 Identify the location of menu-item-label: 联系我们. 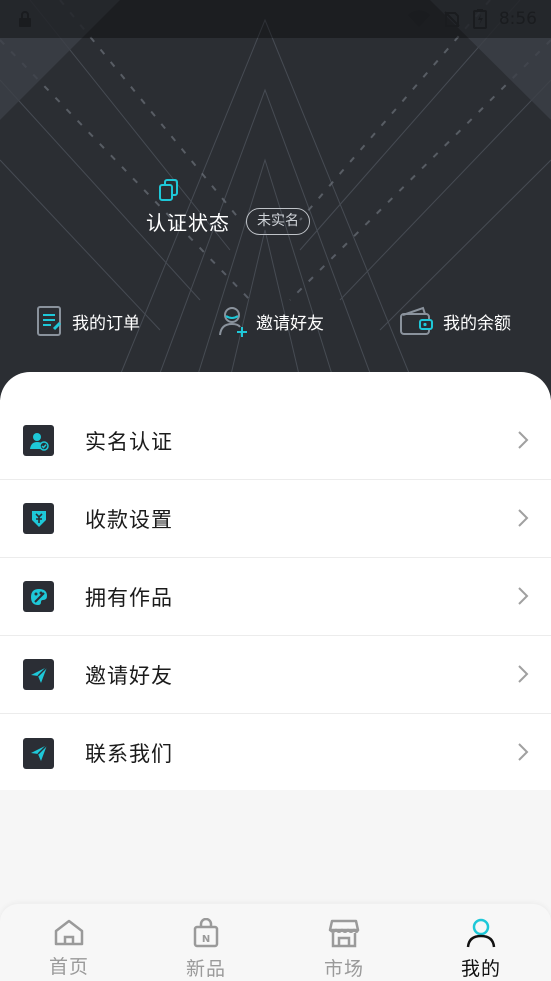
(129, 754).